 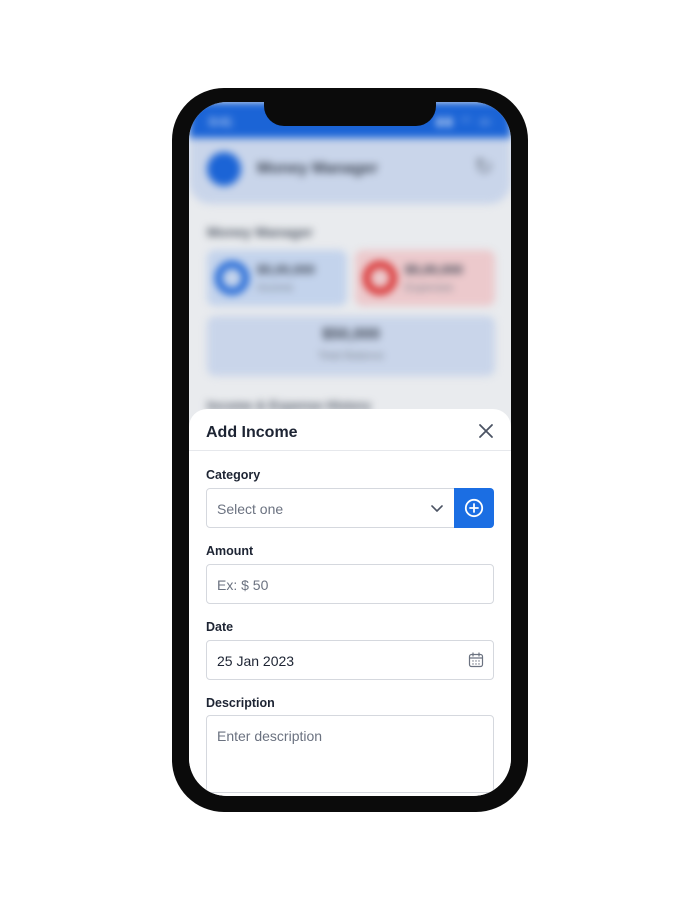 What do you see at coordinates (250, 509) in the screenshot?
I see `category-placeholder: Select one` at bounding box center [250, 509].